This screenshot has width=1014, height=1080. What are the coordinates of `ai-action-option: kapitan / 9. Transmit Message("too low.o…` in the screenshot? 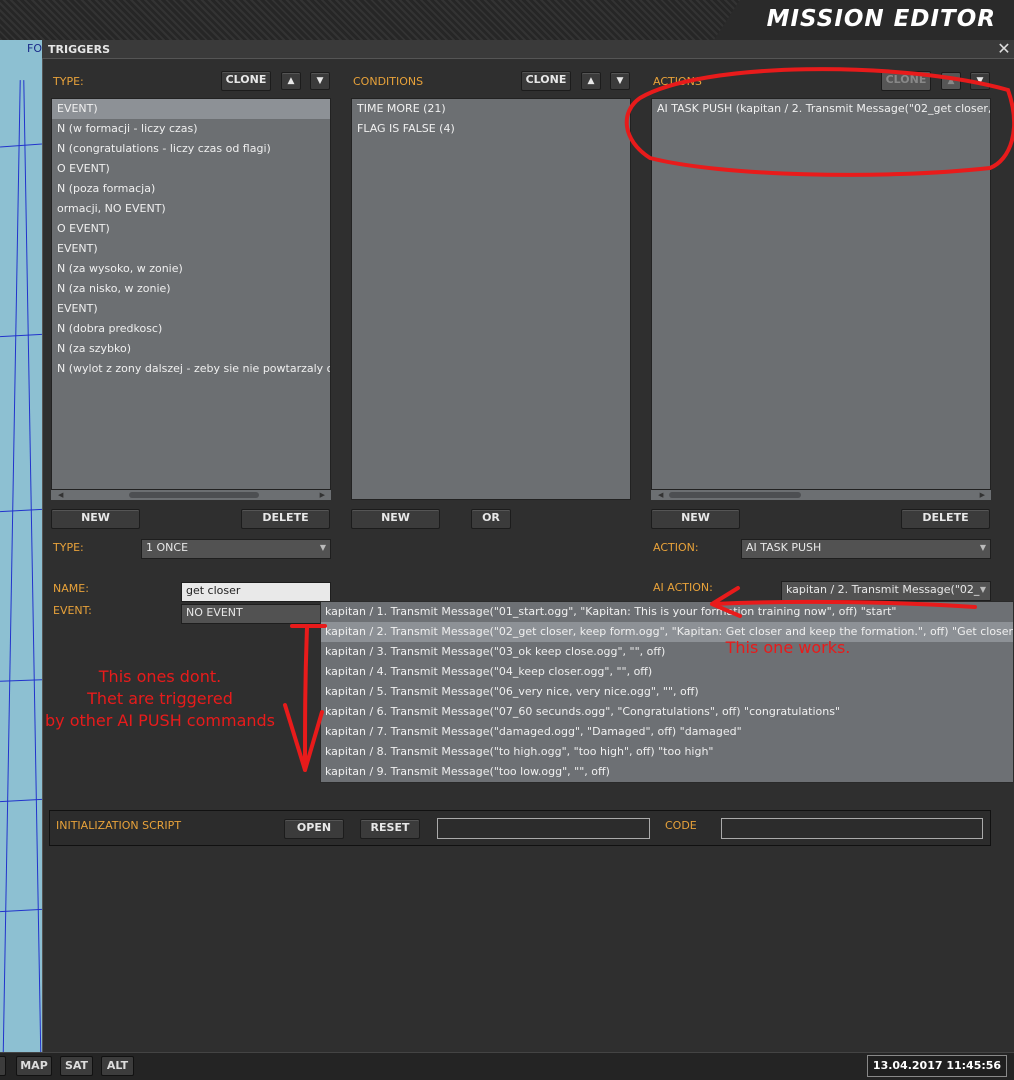 It's located at (667, 772).